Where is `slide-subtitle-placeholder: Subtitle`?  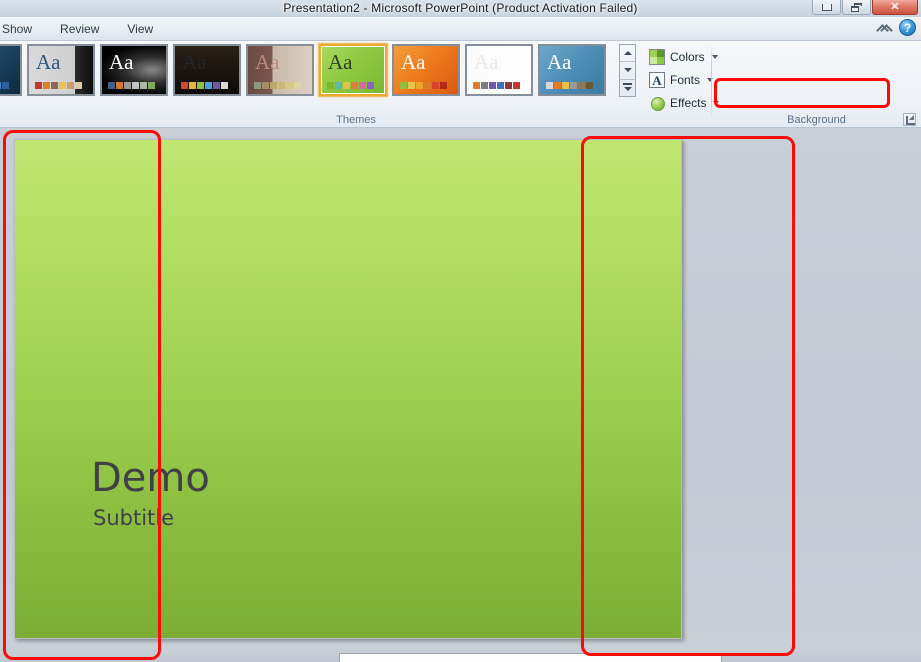 slide-subtitle-placeholder: Subtitle is located at coordinates (133, 518).